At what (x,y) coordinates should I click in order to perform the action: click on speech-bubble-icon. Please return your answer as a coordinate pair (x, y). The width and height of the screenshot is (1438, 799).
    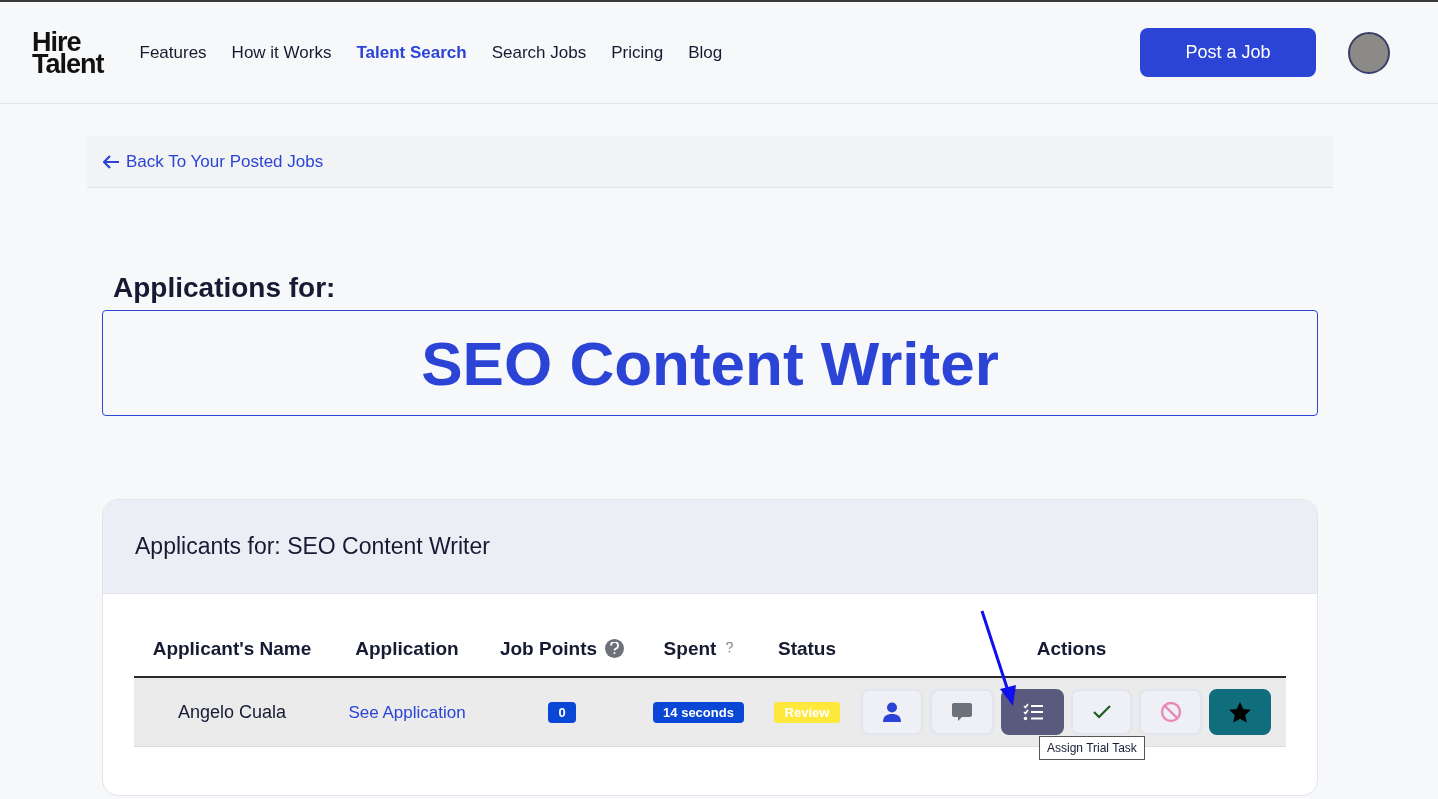
    Looking at the image, I should click on (962, 712).